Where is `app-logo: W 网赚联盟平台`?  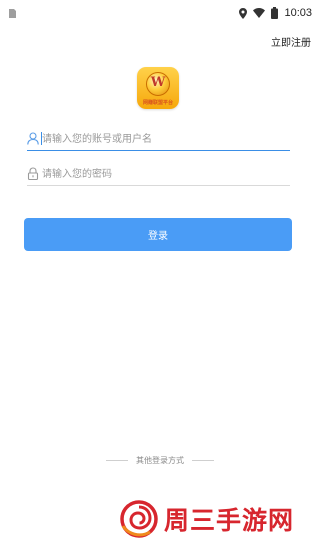
app-logo: W 网赚联盟平台 is located at coordinates (158, 88).